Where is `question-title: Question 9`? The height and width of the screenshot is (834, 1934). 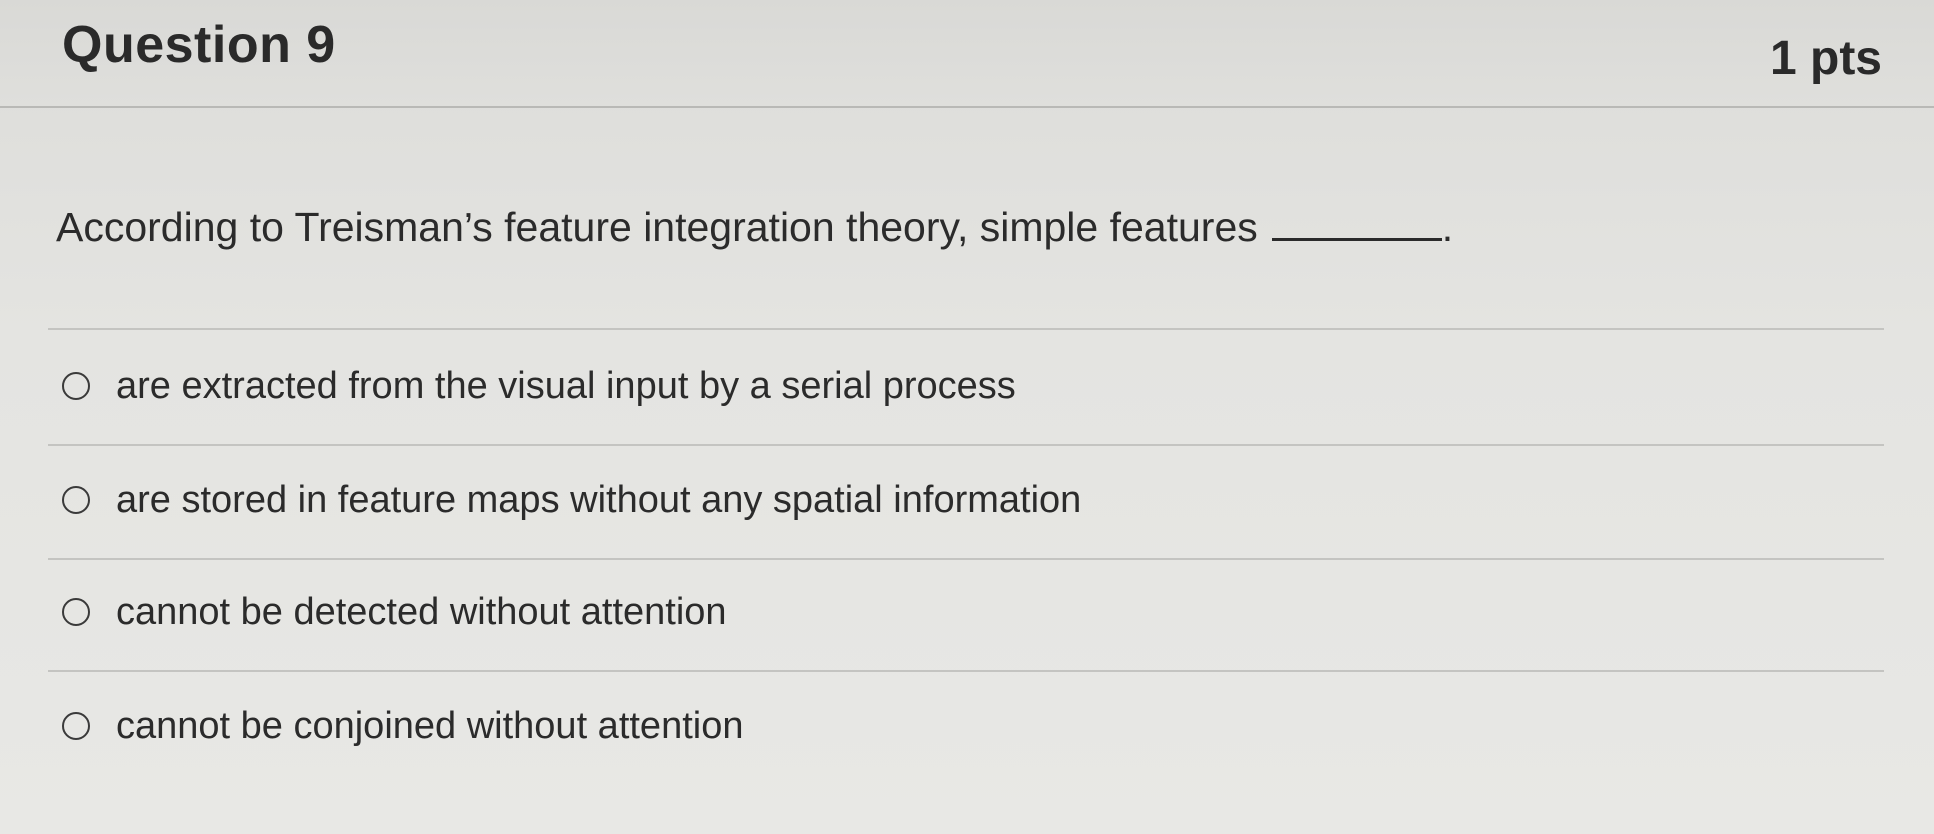 question-title: Question 9 is located at coordinates (199, 45).